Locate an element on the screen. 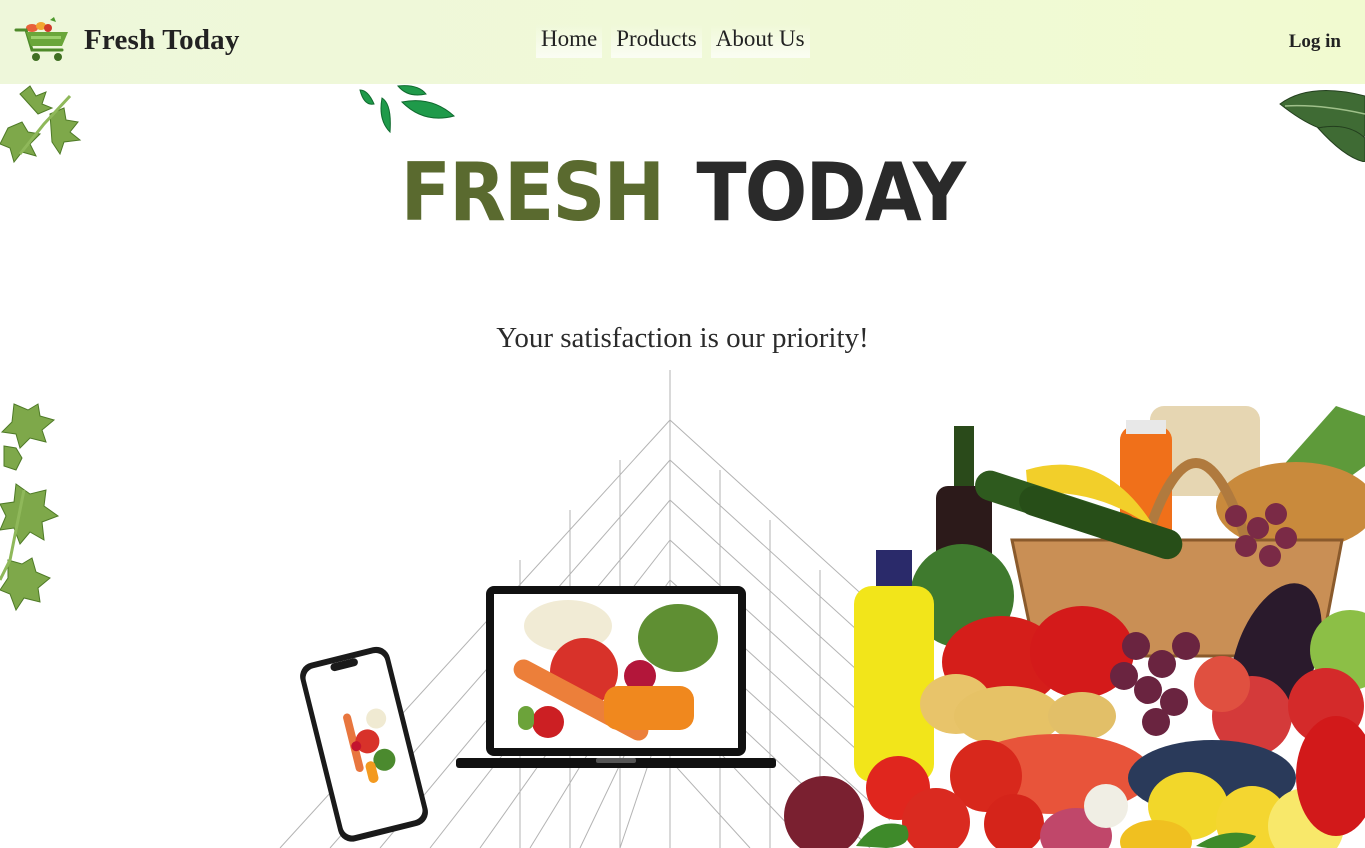  green-leaves-top-icon is located at coordinates (407, 109).